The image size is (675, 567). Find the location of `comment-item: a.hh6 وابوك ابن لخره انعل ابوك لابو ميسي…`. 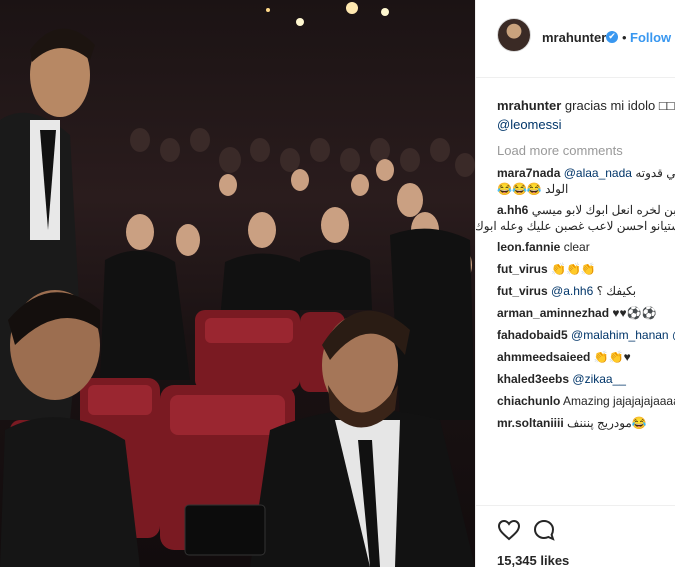

comment-item: a.hh6 وابوك ابن لخره انعل ابوك لابو ميسي… is located at coordinates (575, 218).